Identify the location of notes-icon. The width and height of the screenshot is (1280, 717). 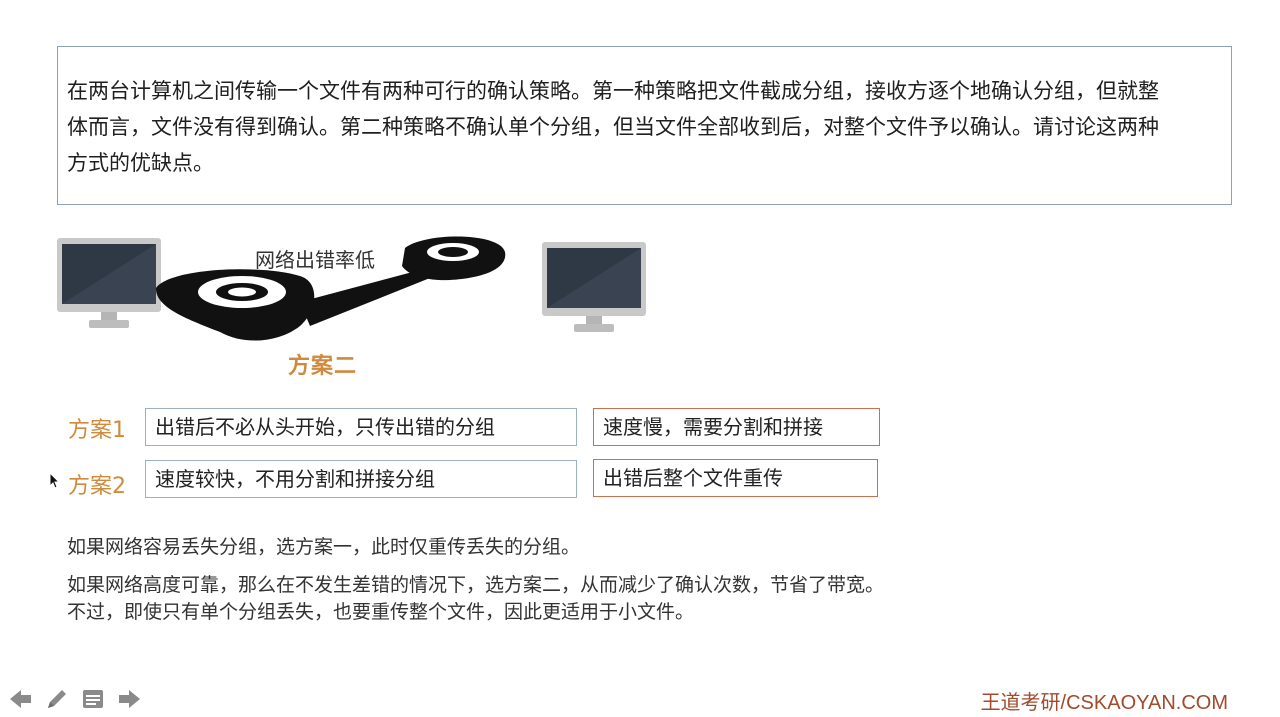
(93, 699).